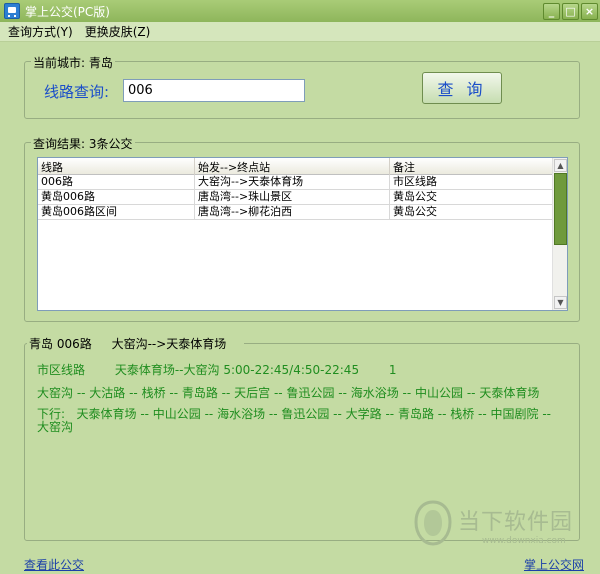  I want to click on table-row: 黄岛006路 唐岛湾-->珠山景区 黄岛公交, so click(295, 197).